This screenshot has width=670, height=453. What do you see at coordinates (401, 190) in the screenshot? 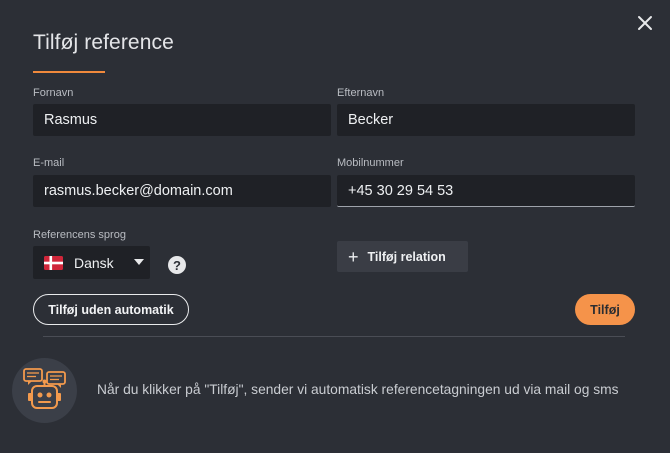
I see `mobile-value: +45 30 29 54 53` at bounding box center [401, 190].